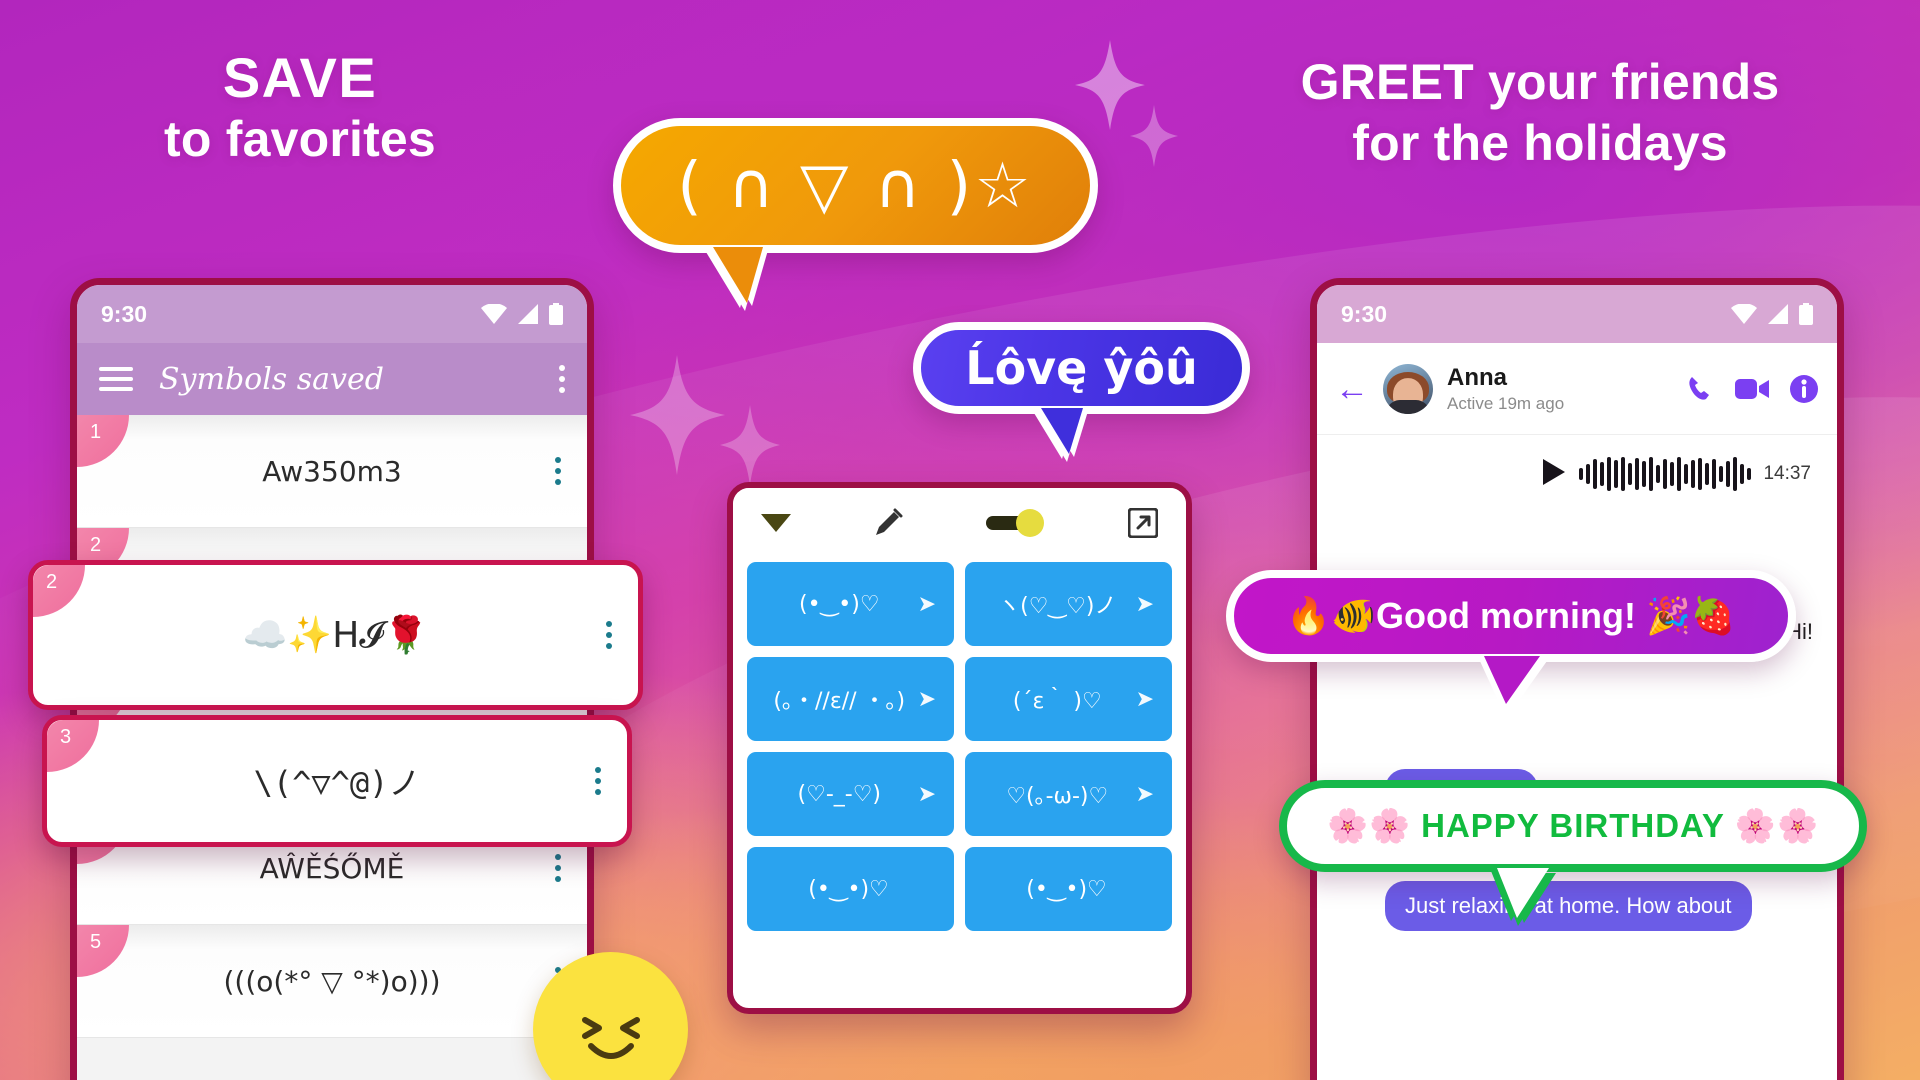 Image resolution: width=1920 pixels, height=1080 pixels. I want to click on bubble-text: ( ∩ ▽ ∩ )☆, so click(855, 185).